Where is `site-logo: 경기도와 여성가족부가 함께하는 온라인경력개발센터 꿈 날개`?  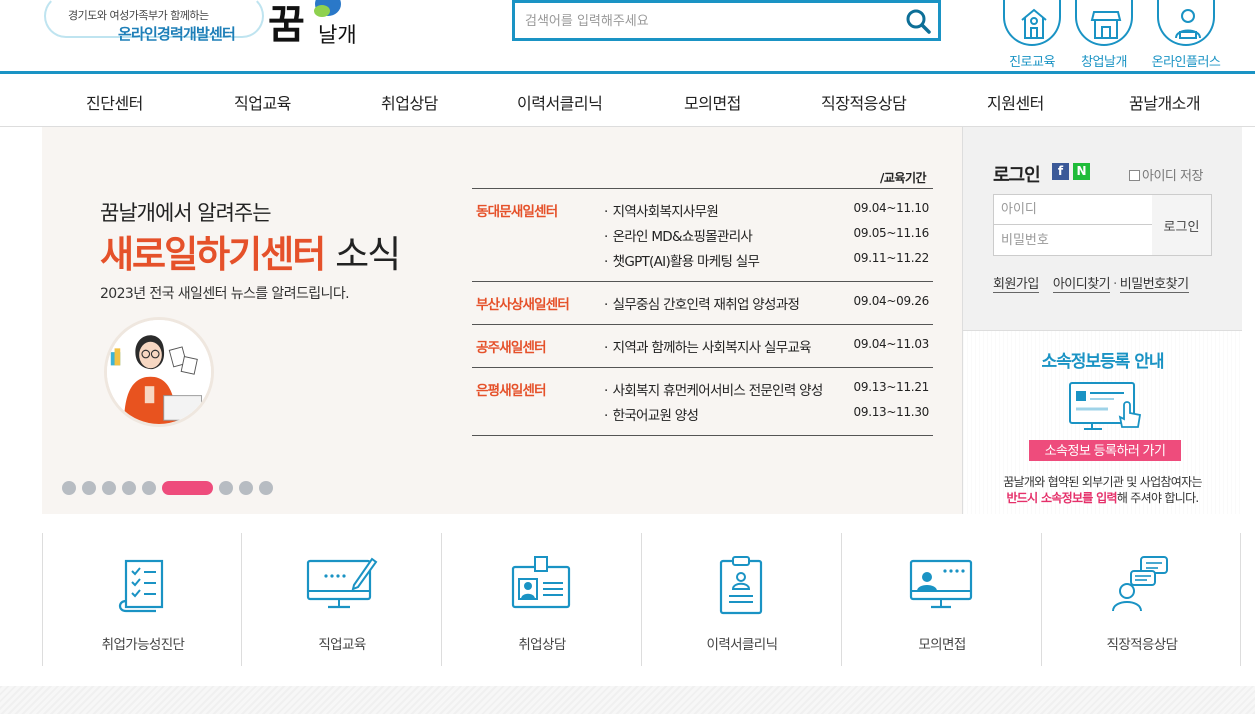
site-logo: 경기도와 여성가족부가 함께하는 온라인경력개발센터 꿈 날개 is located at coordinates (204, 30).